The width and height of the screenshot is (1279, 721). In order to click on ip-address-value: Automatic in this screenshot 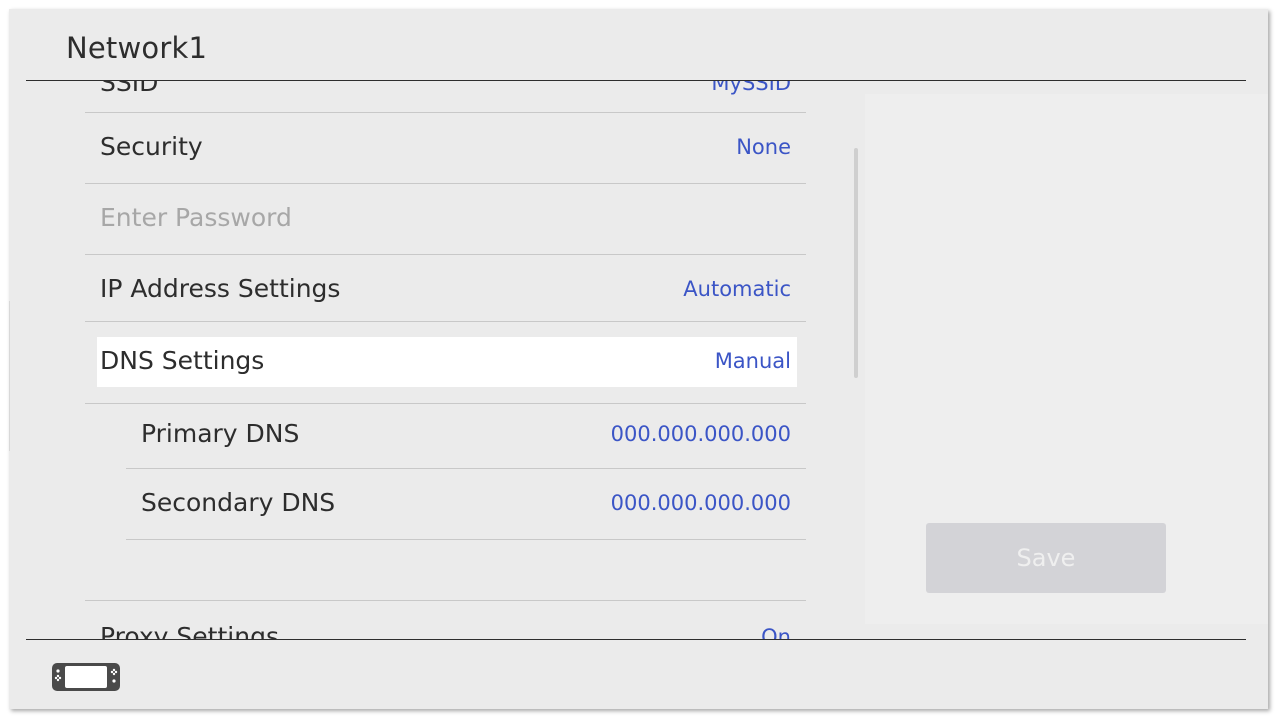, I will do `click(737, 289)`.